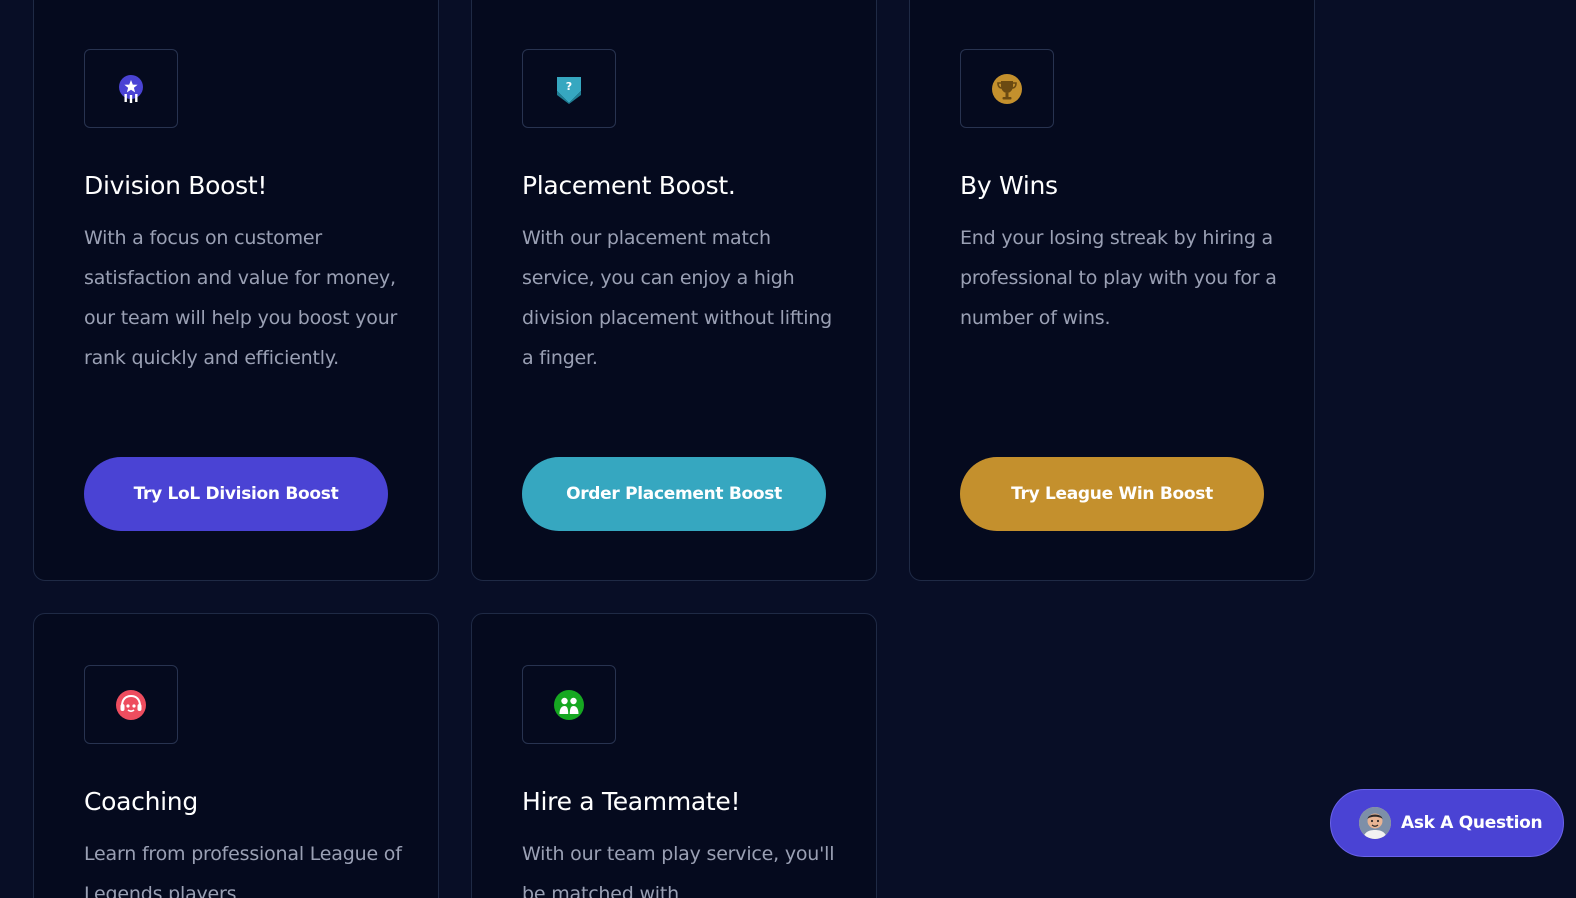 The image size is (1576, 898). I want to click on placement-boost-title: Placement Boost., so click(629, 185).